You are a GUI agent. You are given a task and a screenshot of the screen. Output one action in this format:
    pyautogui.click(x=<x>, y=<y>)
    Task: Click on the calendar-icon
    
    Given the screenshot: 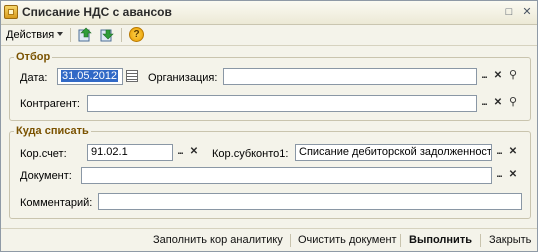 What is the action you would take?
    pyautogui.click(x=132, y=76)
    